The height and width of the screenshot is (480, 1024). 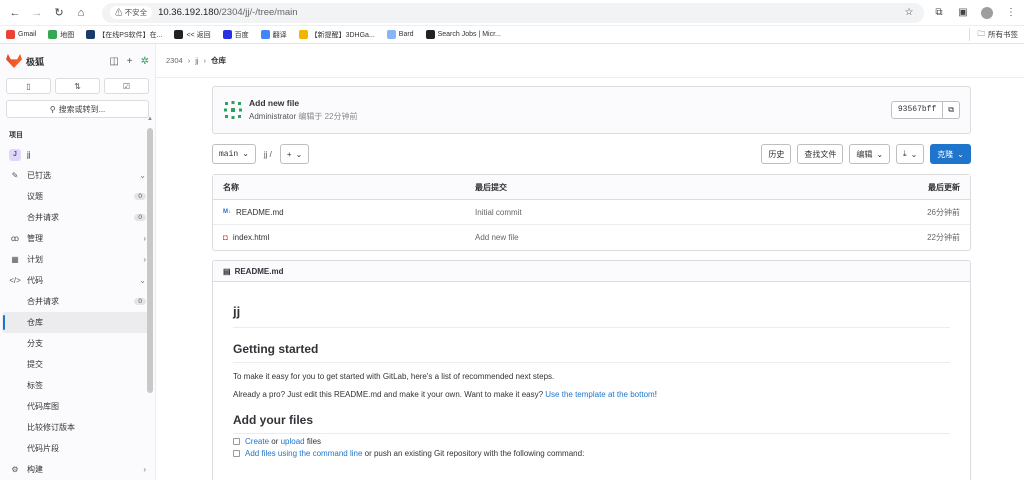 I want to click on sidebar-item-compare: 比较修订版本, so click(x=77, y=427).